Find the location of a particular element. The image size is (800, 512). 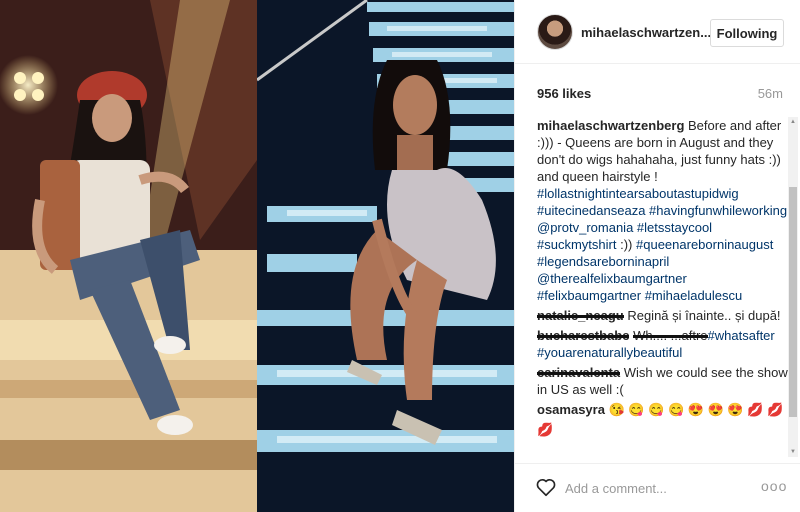

hashtag: #queenareborninaugust is located at coordinates (704, 244).